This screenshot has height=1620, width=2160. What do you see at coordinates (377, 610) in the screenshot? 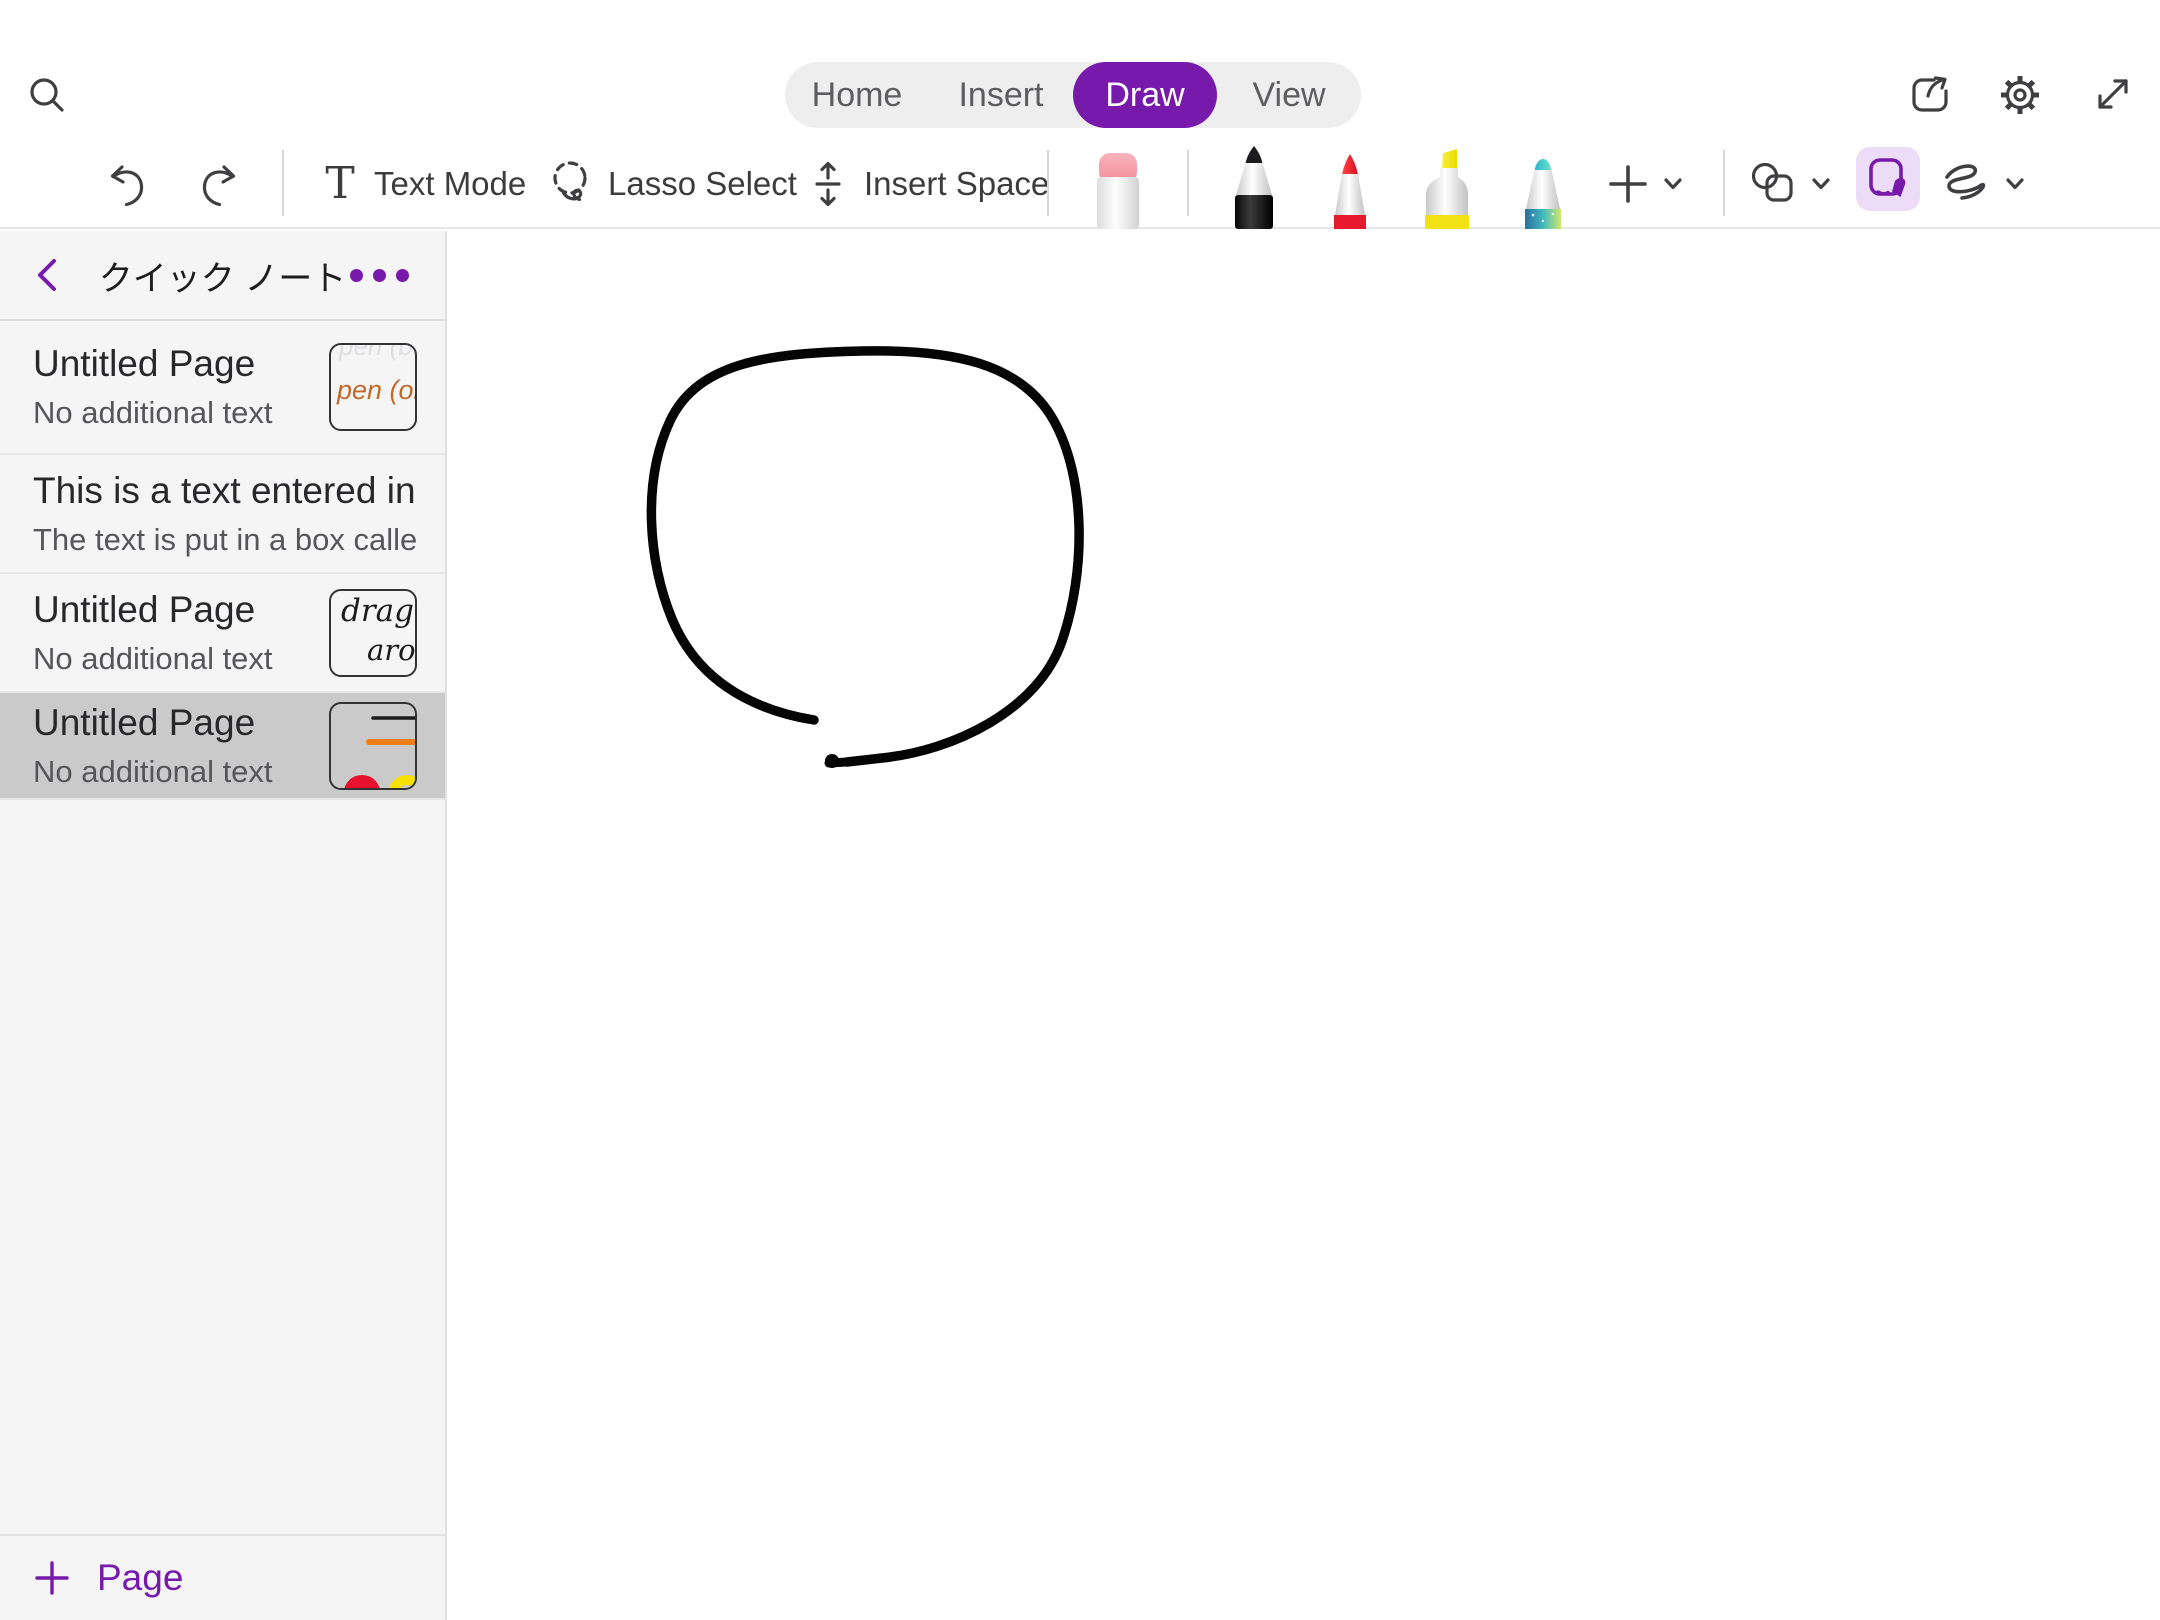
I see `thumbnail-text: drag` at bounding box center [377, 610].